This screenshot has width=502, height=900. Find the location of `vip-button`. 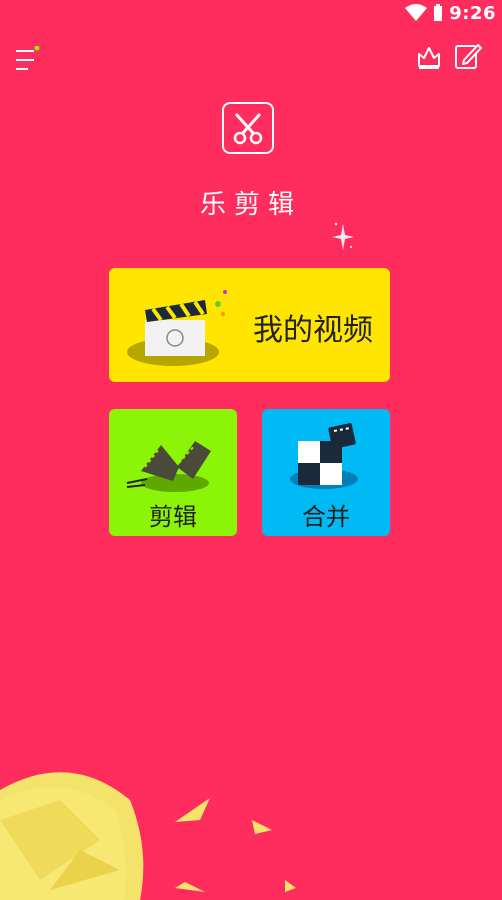

vip-button is located at coordinates (429, 56).